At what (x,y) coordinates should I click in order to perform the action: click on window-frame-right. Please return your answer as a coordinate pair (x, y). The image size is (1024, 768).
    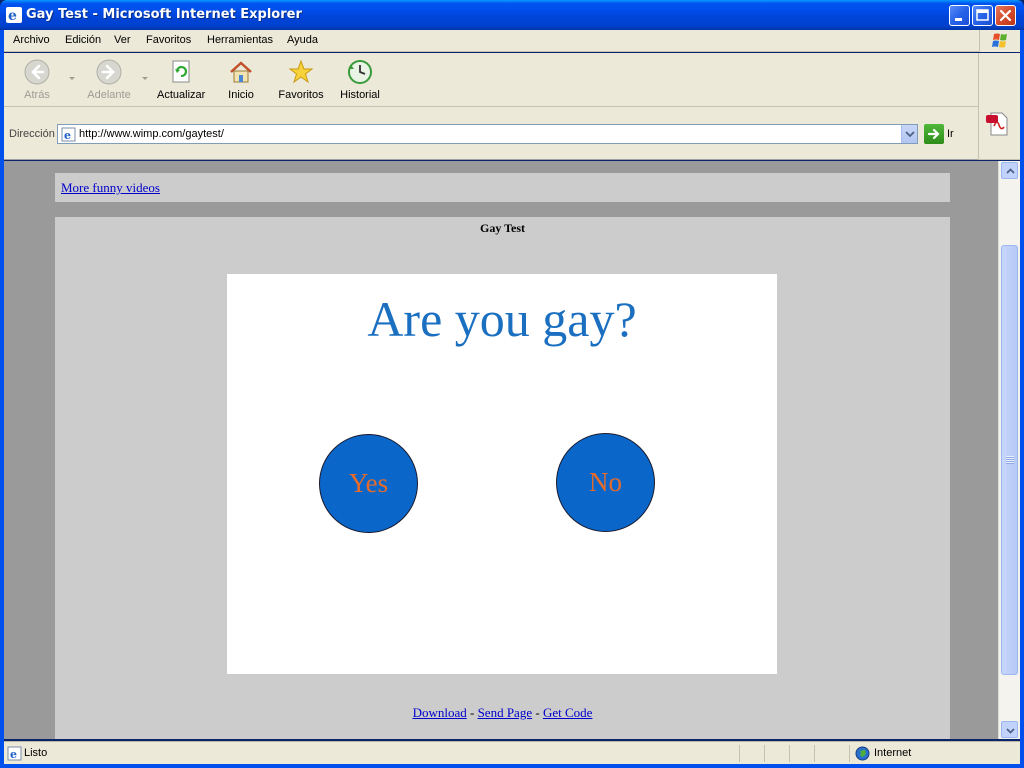
    Looking at the image, I should click on (1022, 399).